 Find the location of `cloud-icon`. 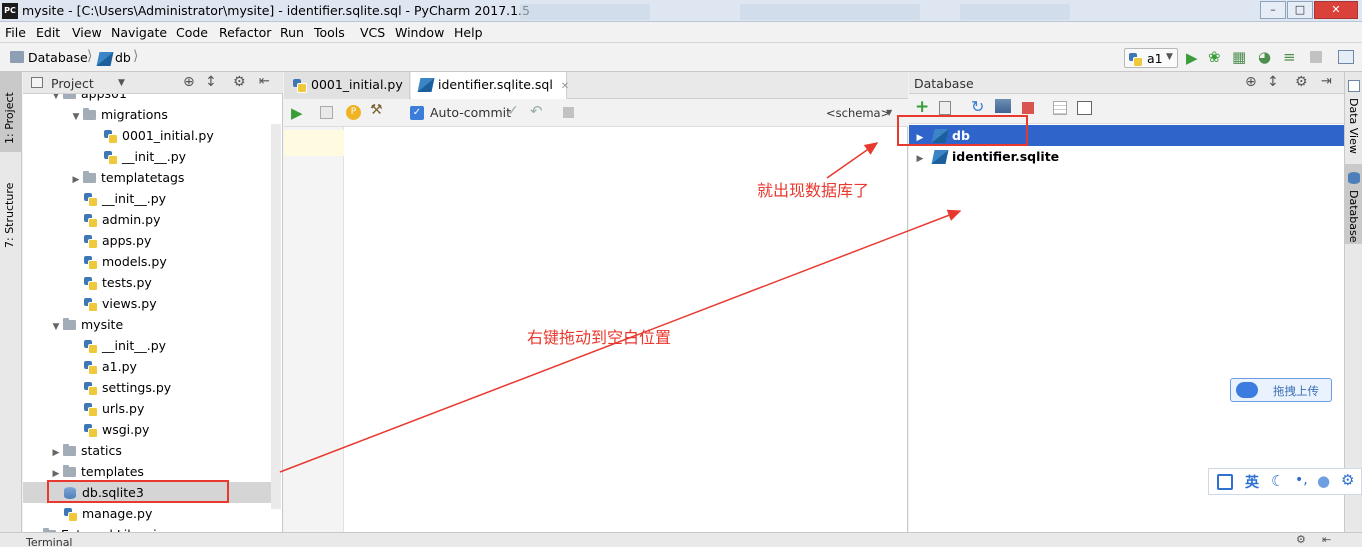

cloud-icon is located at coordinates (1247, 390).